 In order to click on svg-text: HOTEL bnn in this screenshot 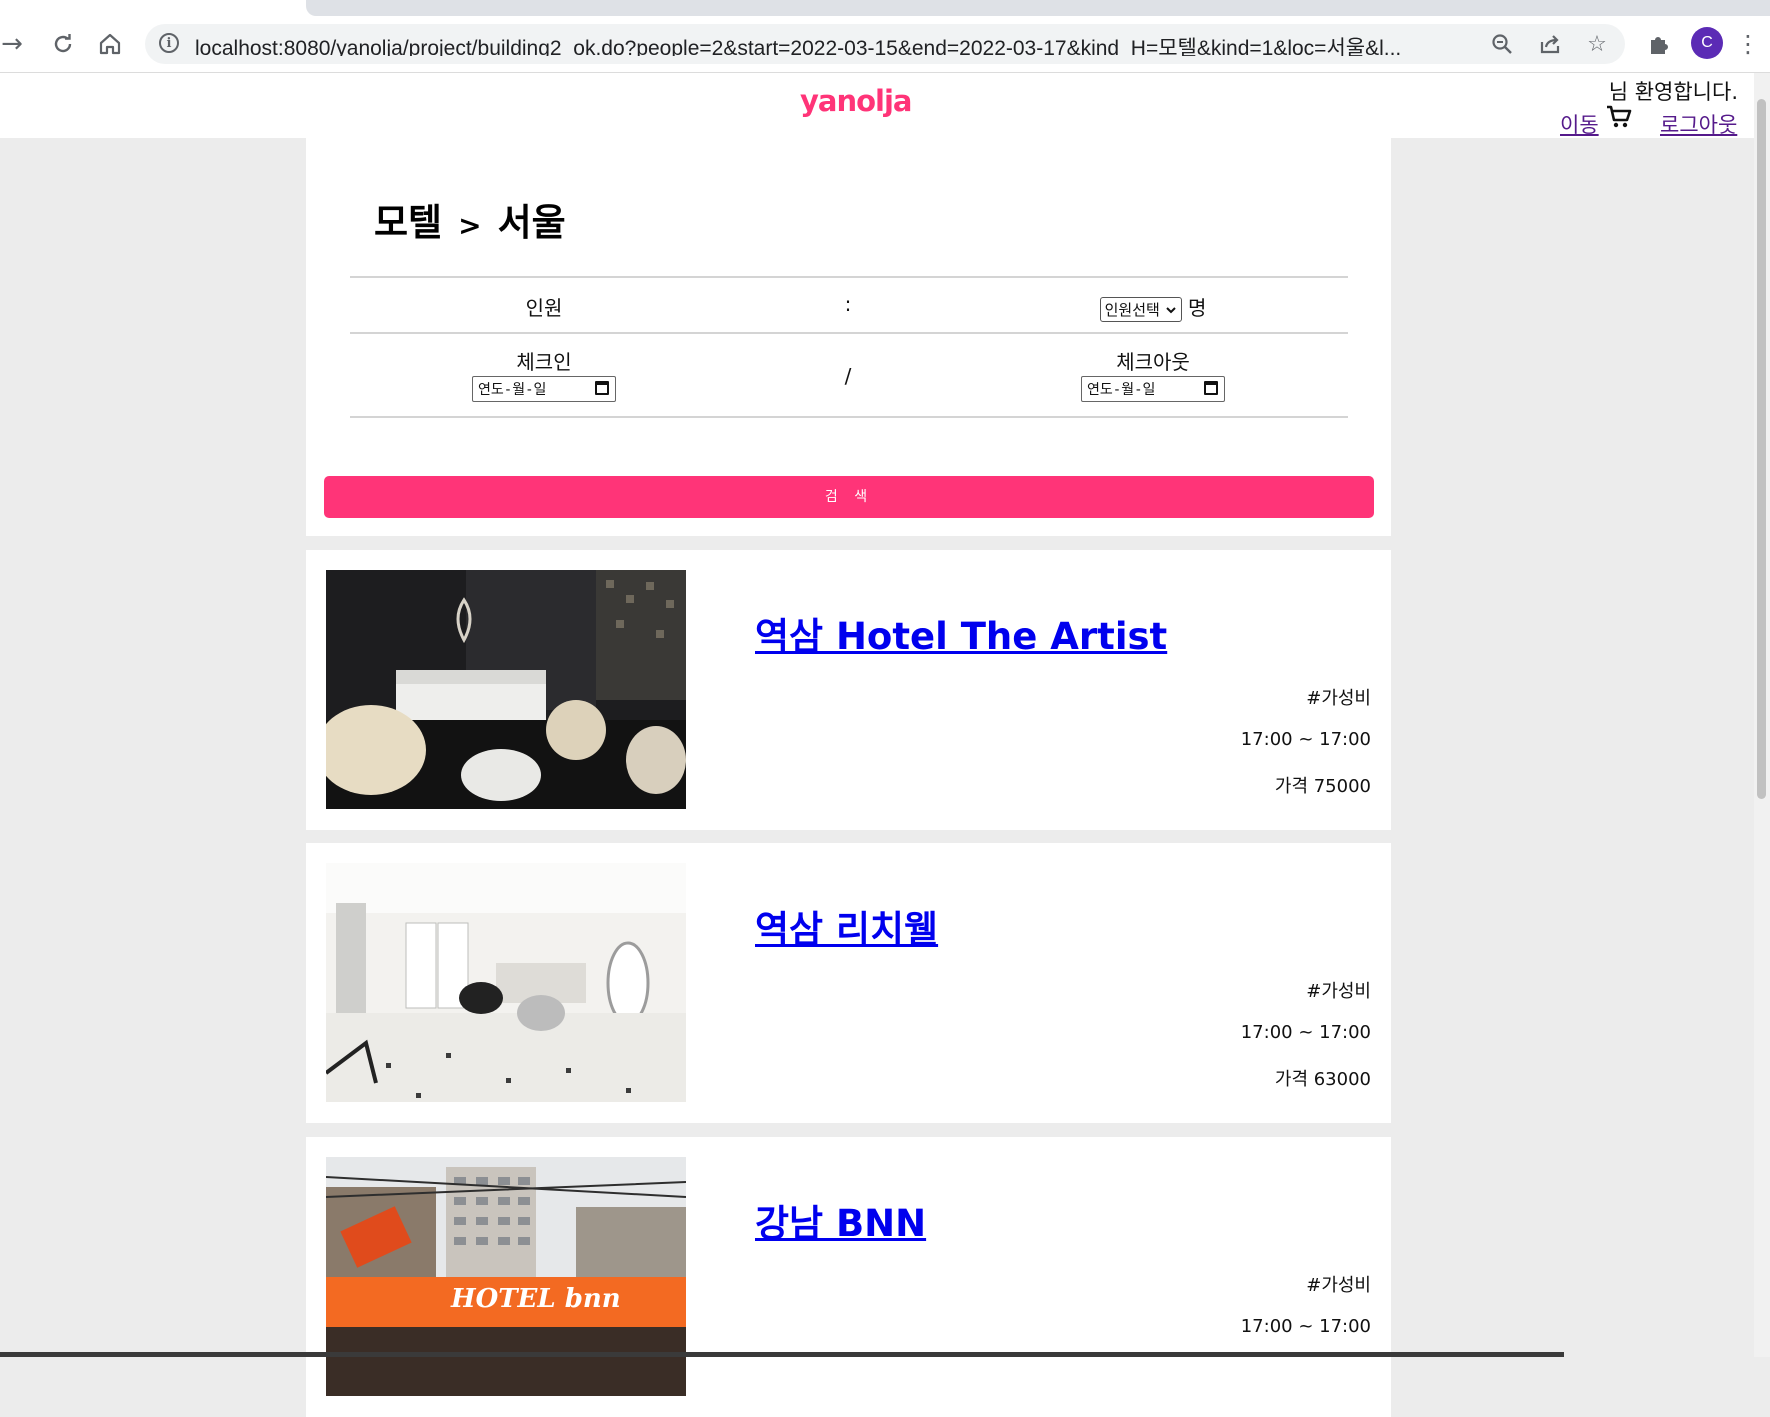, I will do `click(535, 1299)`.